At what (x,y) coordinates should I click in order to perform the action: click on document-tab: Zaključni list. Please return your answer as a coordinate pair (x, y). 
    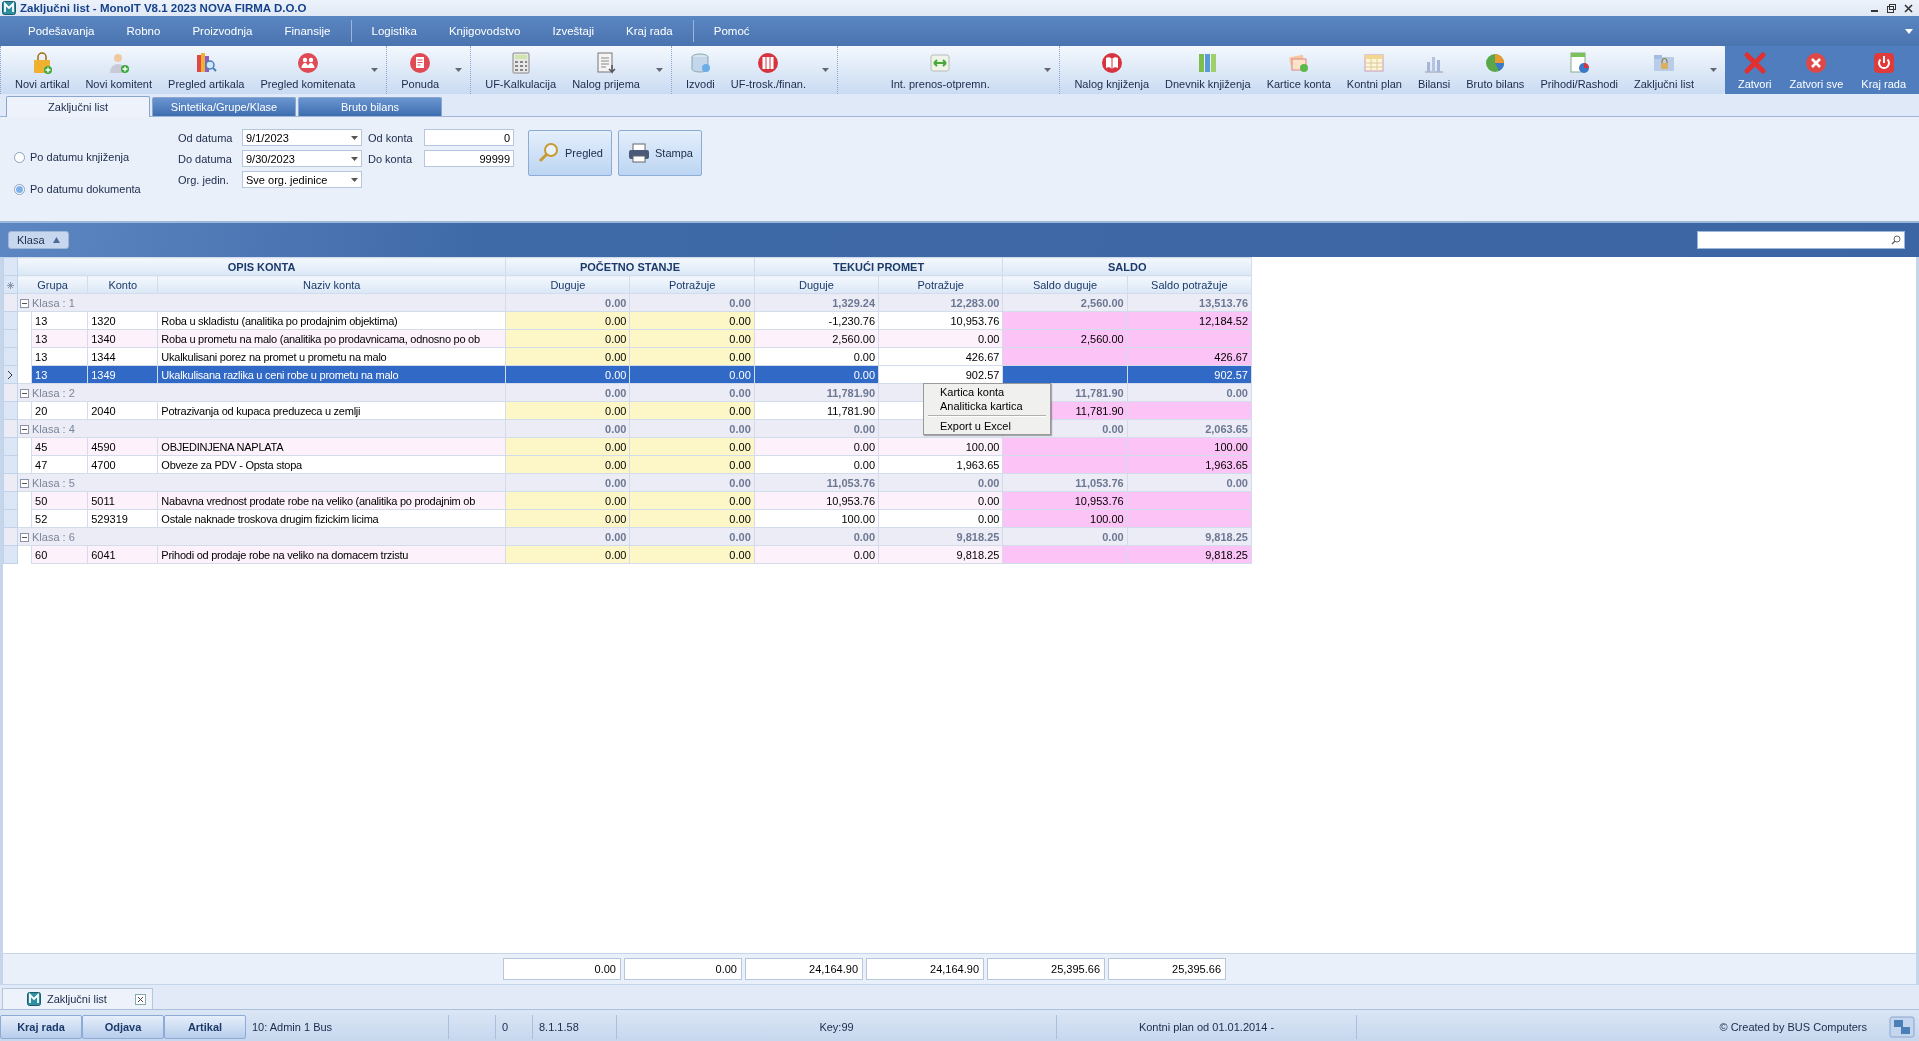
    Looking at the image, I should click on (77, 998).